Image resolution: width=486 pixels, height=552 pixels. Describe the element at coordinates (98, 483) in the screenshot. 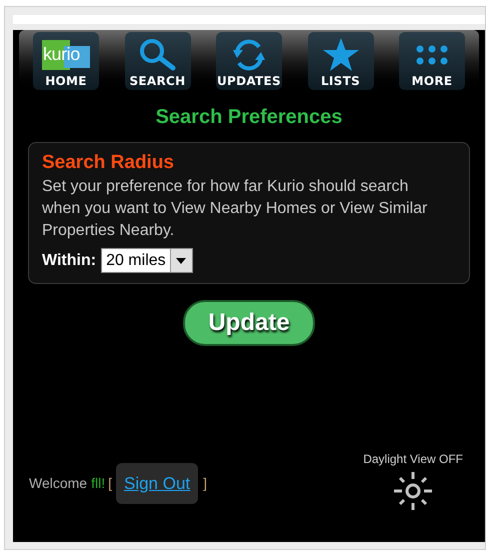

I see `user-name: fll!` at that location.